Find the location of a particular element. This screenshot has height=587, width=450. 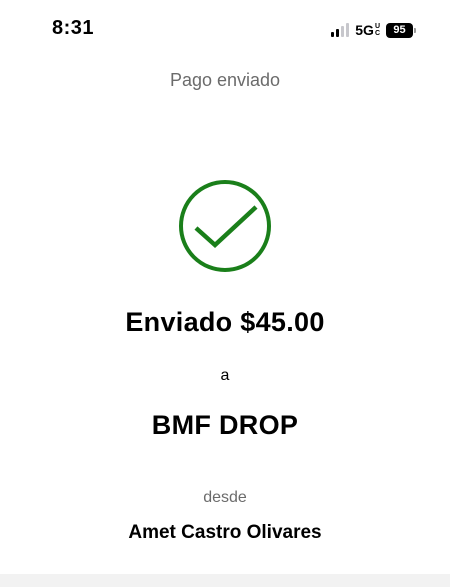

status-time: 8:31 is located at coordinates (73, 28).